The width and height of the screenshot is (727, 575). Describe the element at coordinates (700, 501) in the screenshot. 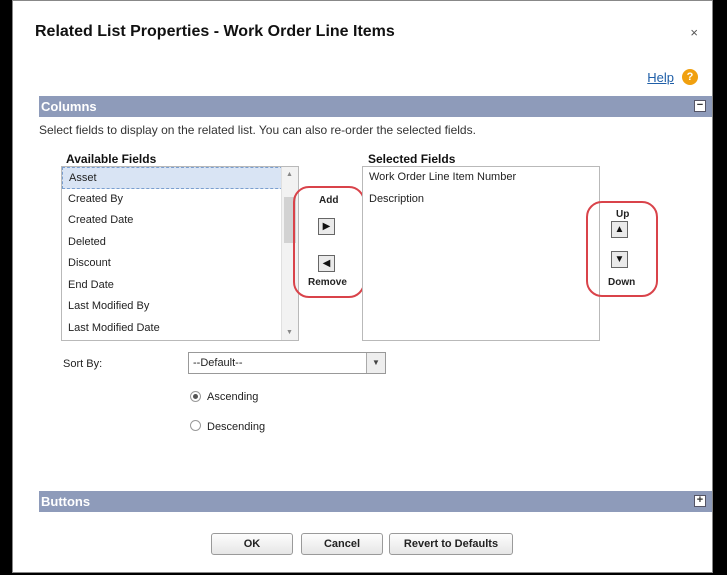

I see `expand-icon: +` at that location.